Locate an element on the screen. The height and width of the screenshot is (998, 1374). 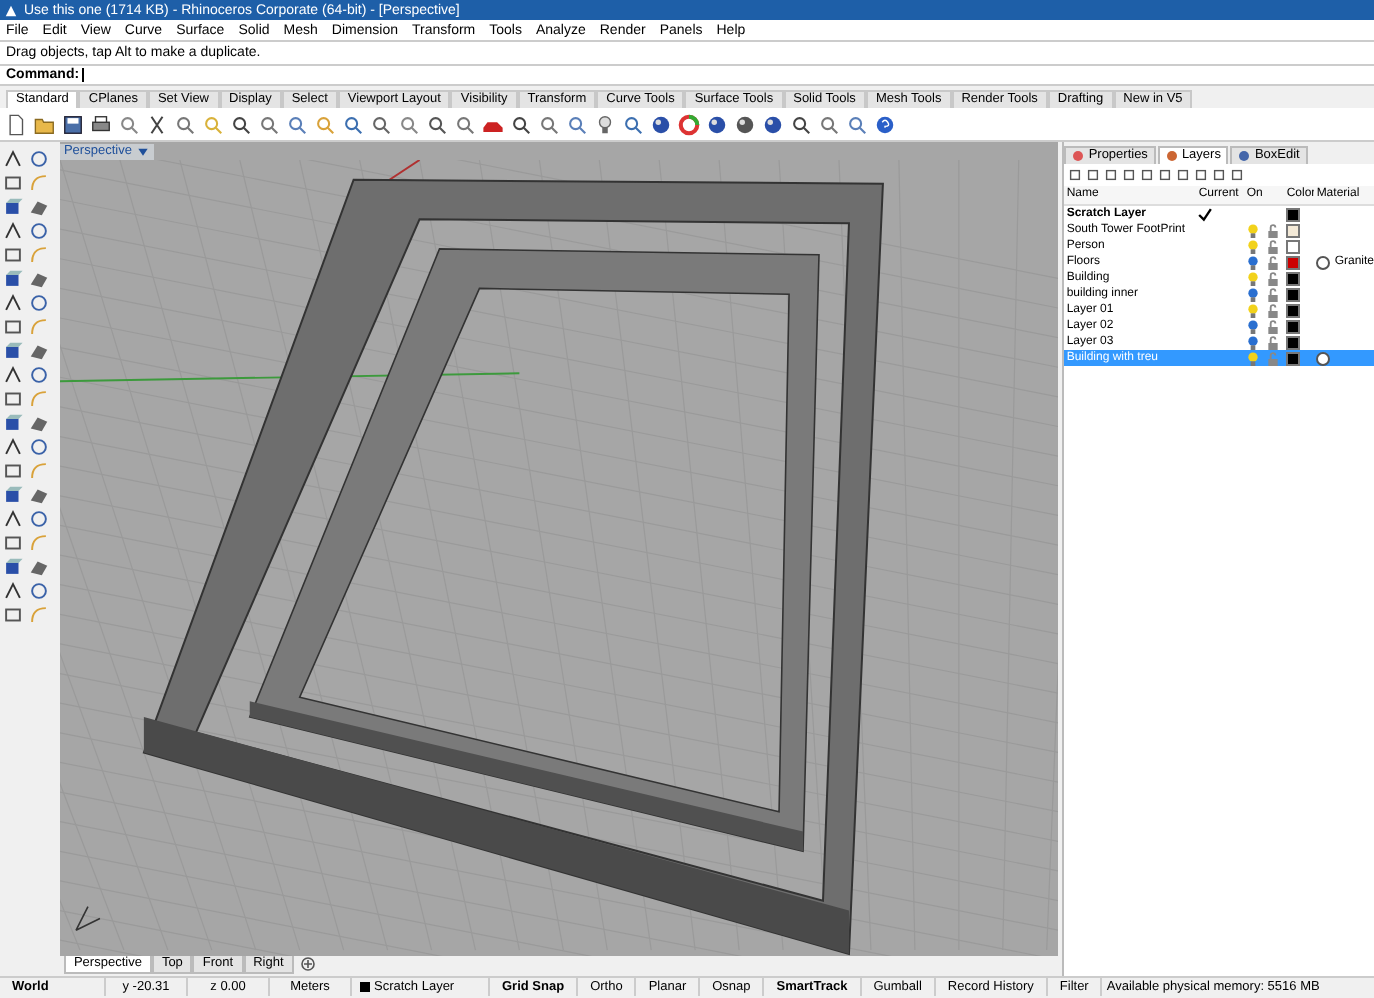
check-icon is located at coordinates (1205, 214).